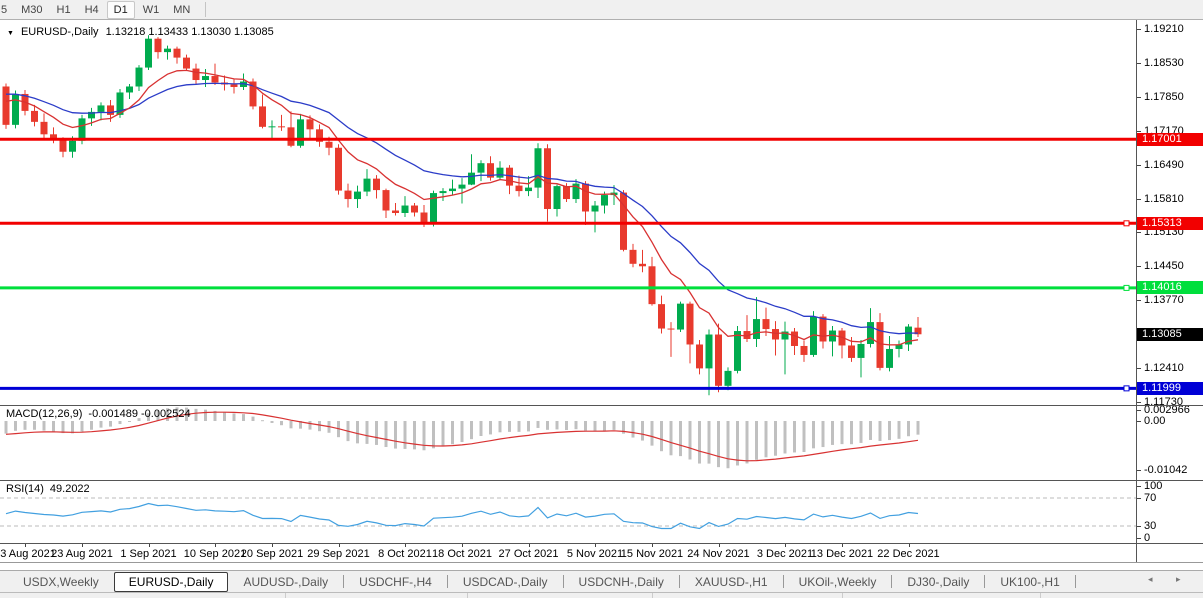 This screenshot has width=1203, height=598. What do you see at coordinates (1155, 421) in the screenshot?
I see `macd-tick-label: 0.00` at bounding box center [1155, 421].